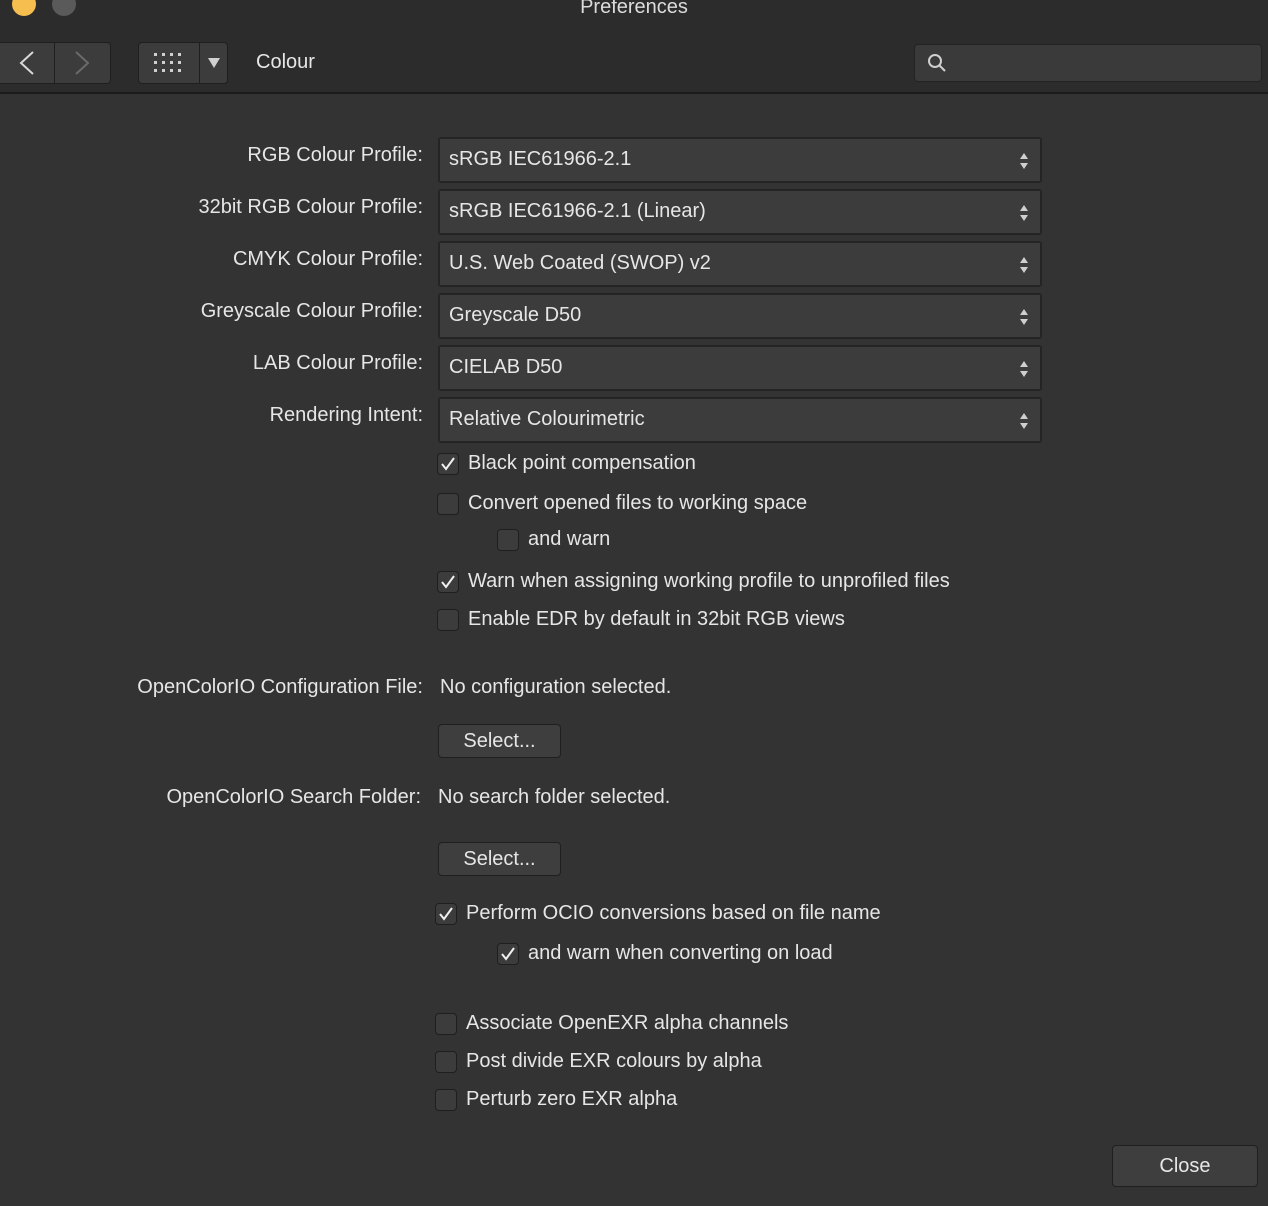 The image size is (1268, 1206). What do you see at coordinates (569, 539) in the screenshot?
I see `convert-warn-label: and warn` at bounding box center [569, 539].